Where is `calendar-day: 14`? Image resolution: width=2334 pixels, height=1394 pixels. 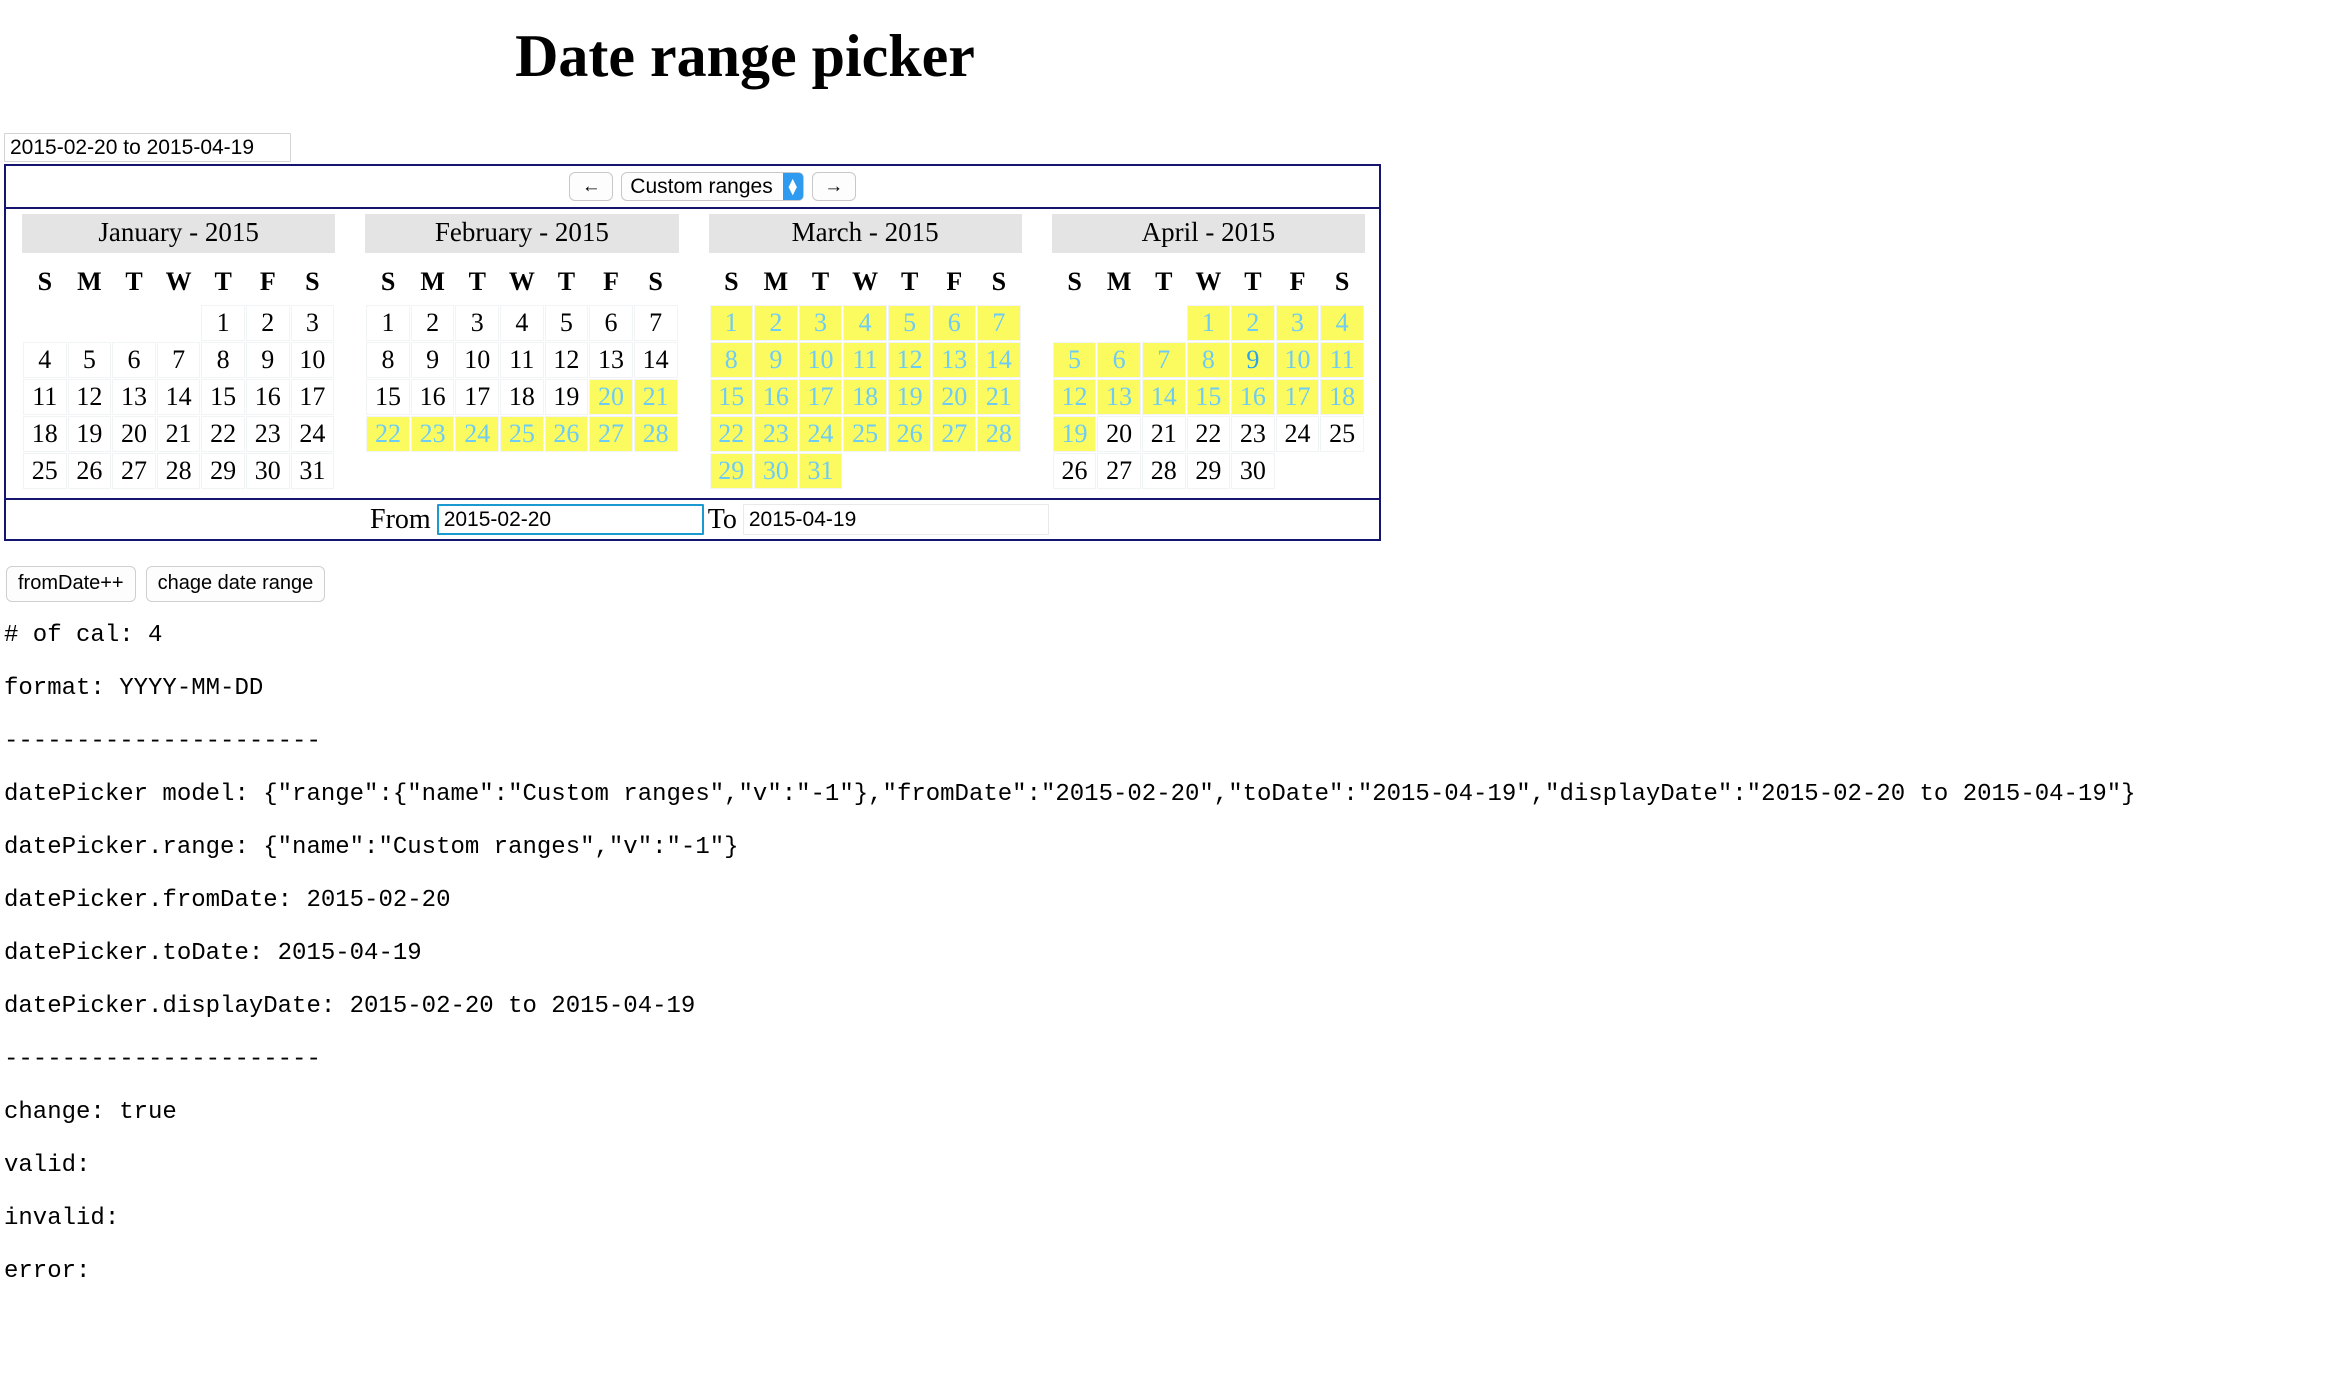 calendar-day: 14 is located at coordinates (655, 360).